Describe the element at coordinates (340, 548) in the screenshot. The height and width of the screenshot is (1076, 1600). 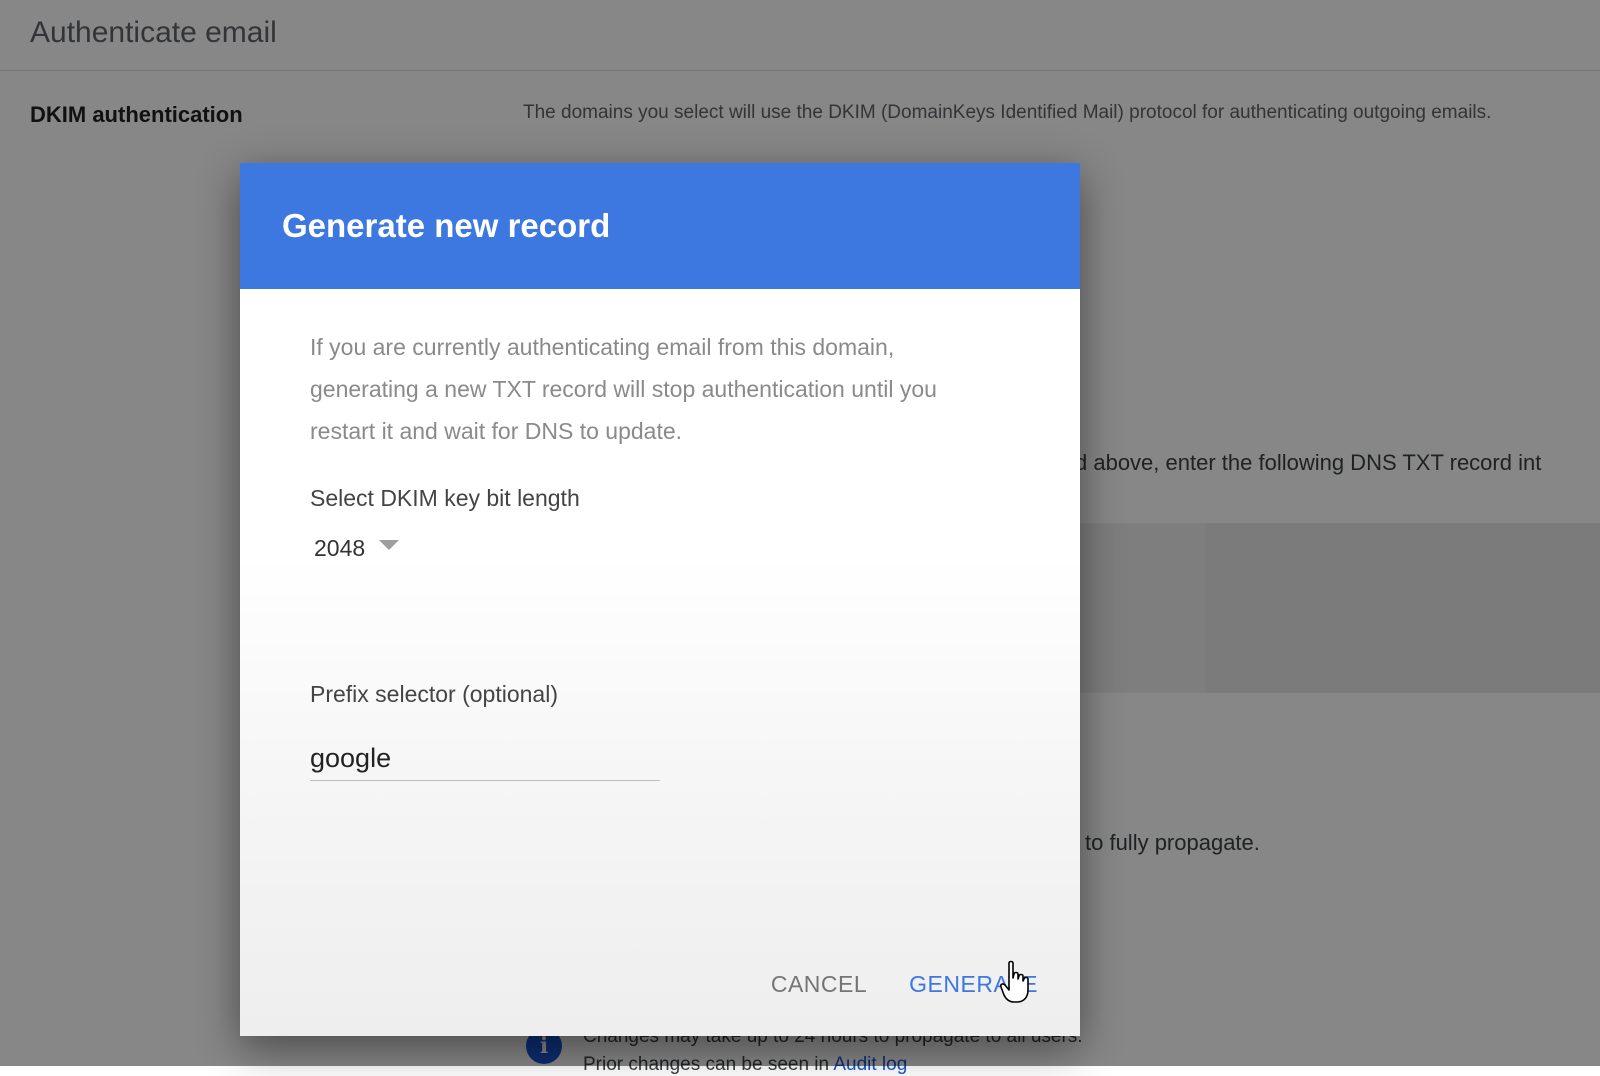
I see `key-length-value: 2048` at that location.